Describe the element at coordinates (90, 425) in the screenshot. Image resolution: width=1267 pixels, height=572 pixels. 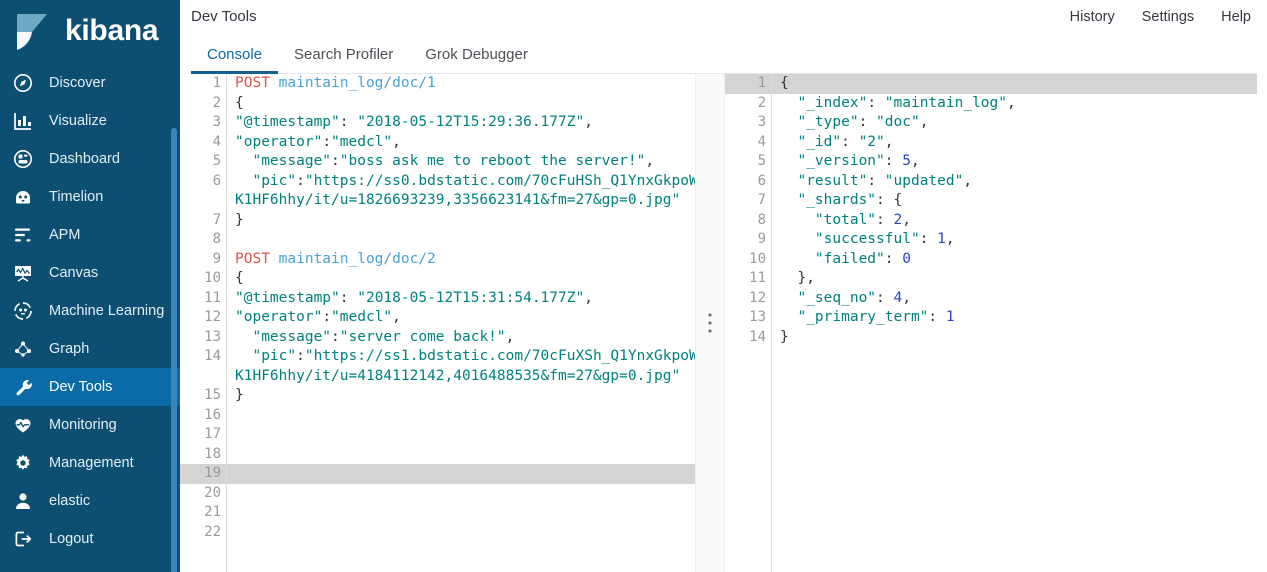
I see `sidebar-item-monitoring: Monitoring` at that location.